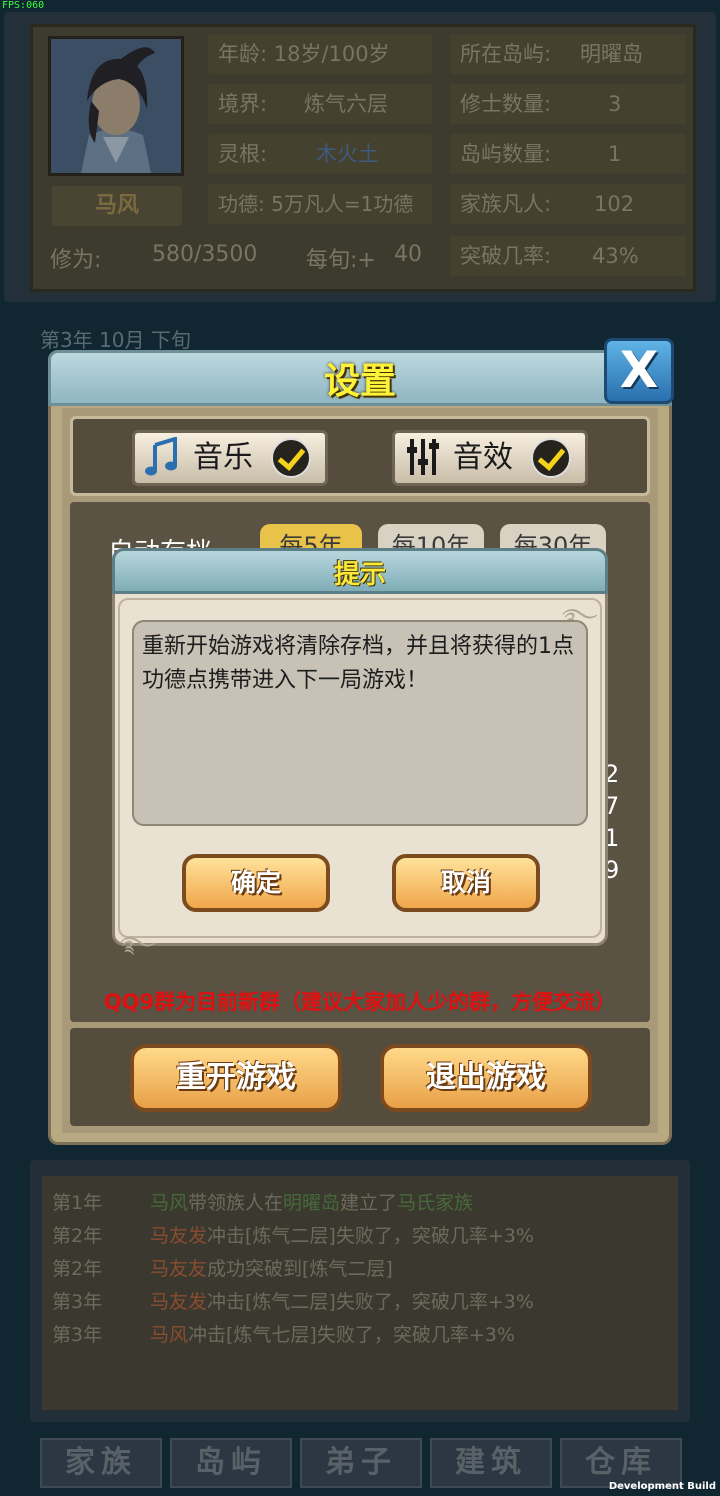  What do you see at coordinates (162, 464) in the screenshot?
I see `music-note-icon` at bounding box center [162, 464].